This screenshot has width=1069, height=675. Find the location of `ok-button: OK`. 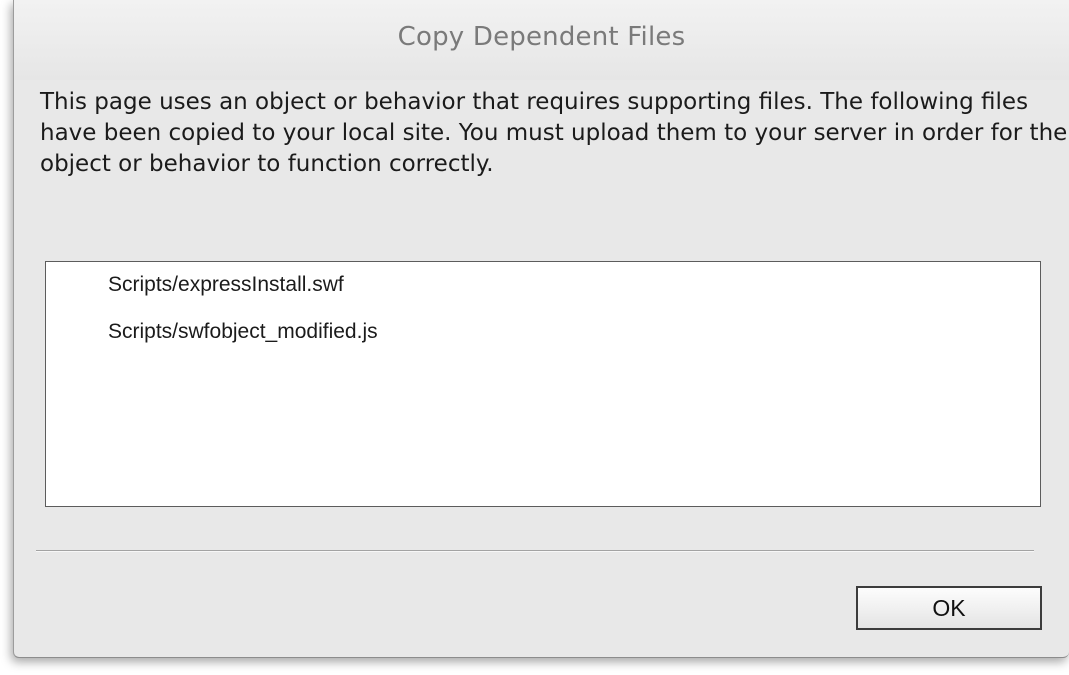

ok-button: OK is located at coordinates (949, 608).